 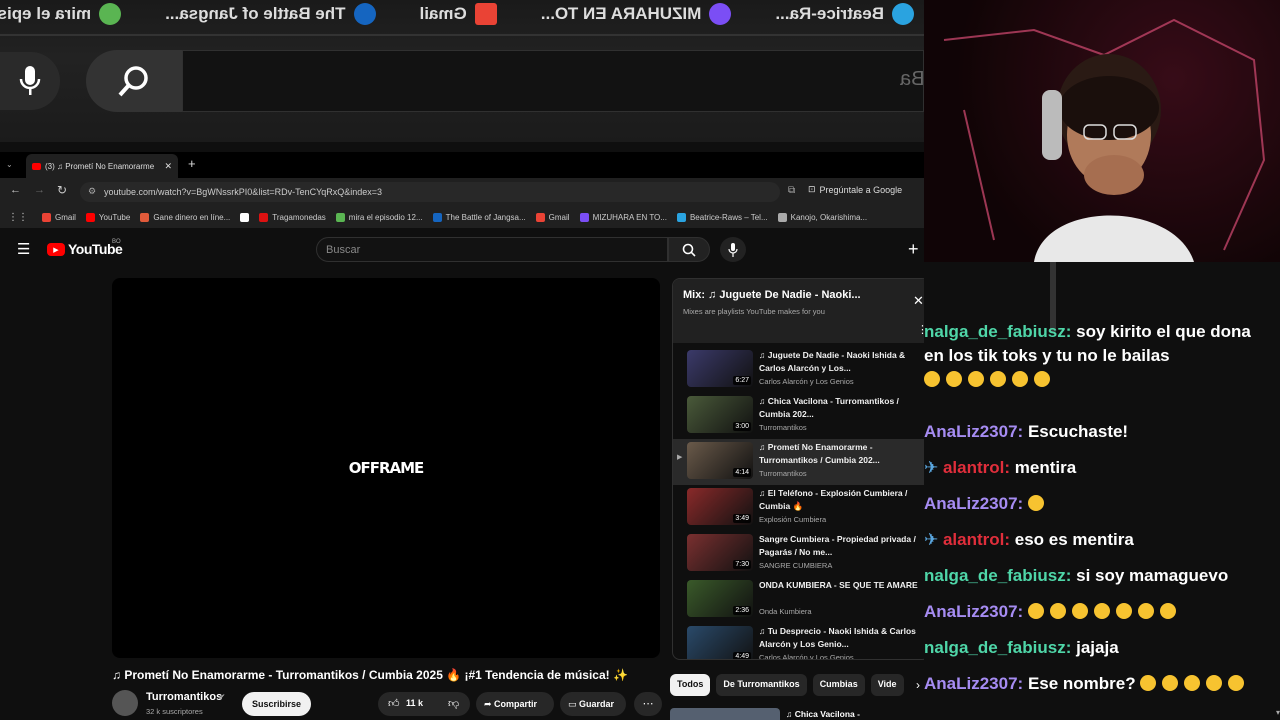 I want to click on scroll-down-icon: ▾, so click(x=1278, y=712).